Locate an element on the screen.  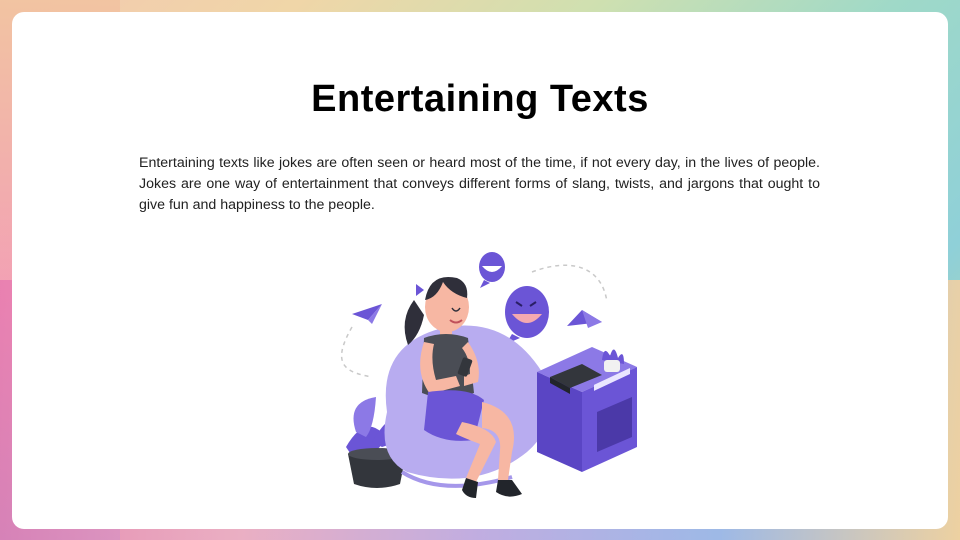
illustration-woman-laughing-phone is located at coordinates (489, 375).